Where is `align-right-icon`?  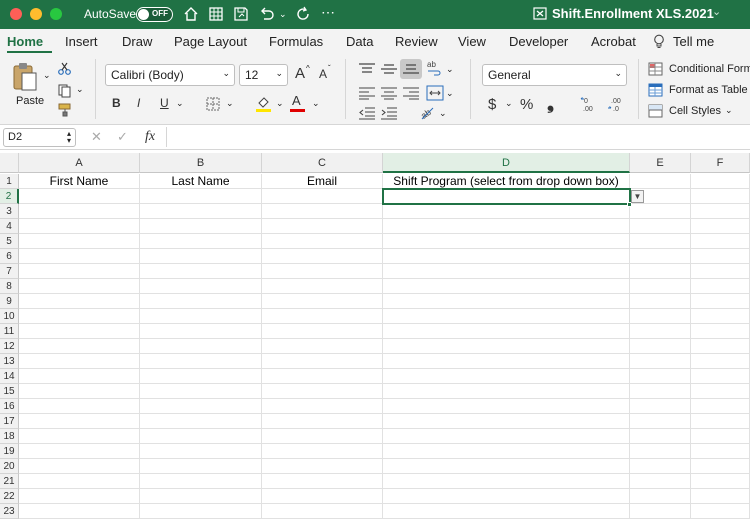 align-right-icon is located at coordinates (411, 93).